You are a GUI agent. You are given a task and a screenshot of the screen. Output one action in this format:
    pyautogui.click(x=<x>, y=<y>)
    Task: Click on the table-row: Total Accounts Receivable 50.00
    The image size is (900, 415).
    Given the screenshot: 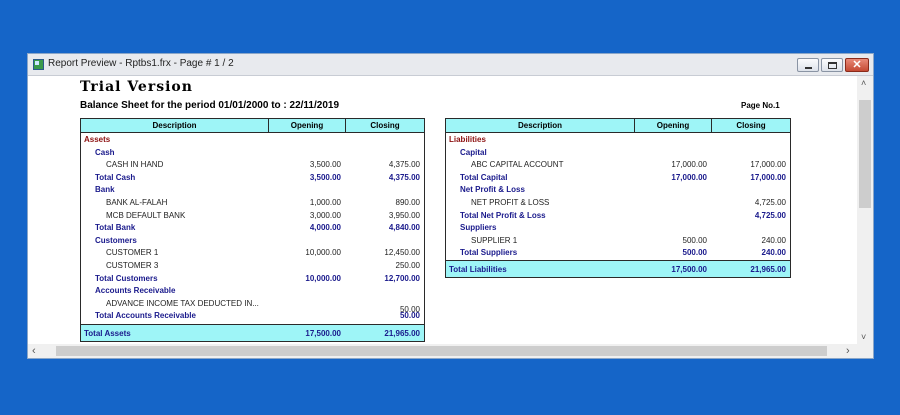 What is the action you would take?
    pyautogui.click(x=252, y=316)
    